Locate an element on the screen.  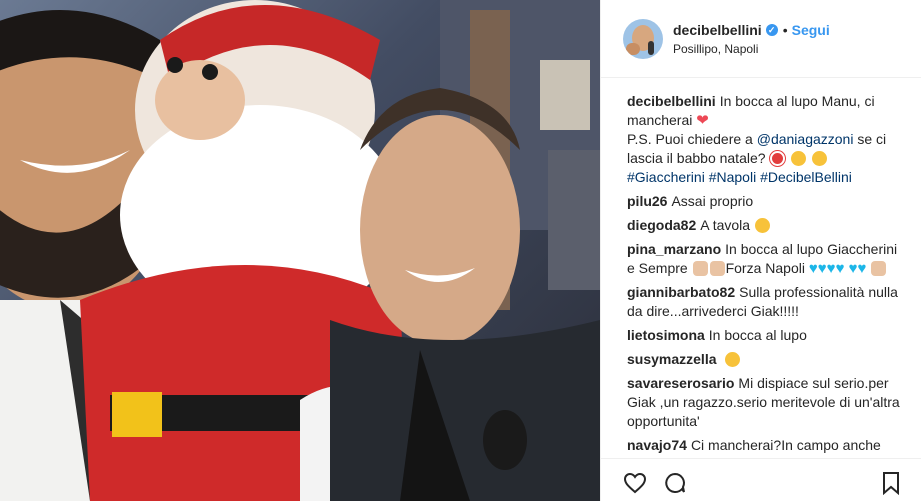
comment-username: pina_marzano is located at coordinates (674, 249).